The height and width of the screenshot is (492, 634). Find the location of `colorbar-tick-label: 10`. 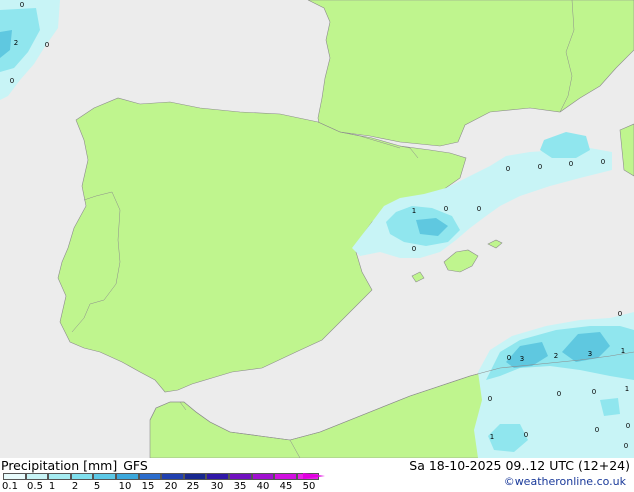

colorbar-tick-label: 10 is located at coordinates (125, 486).